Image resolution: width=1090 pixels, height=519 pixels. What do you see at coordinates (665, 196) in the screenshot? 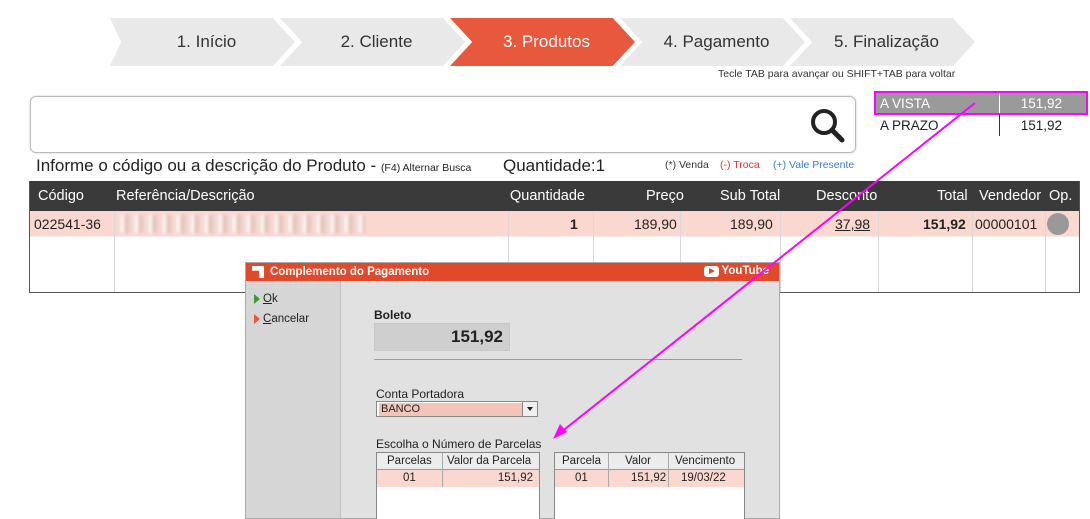
I see `col-price: Preço` at bounding box center [665, 196].